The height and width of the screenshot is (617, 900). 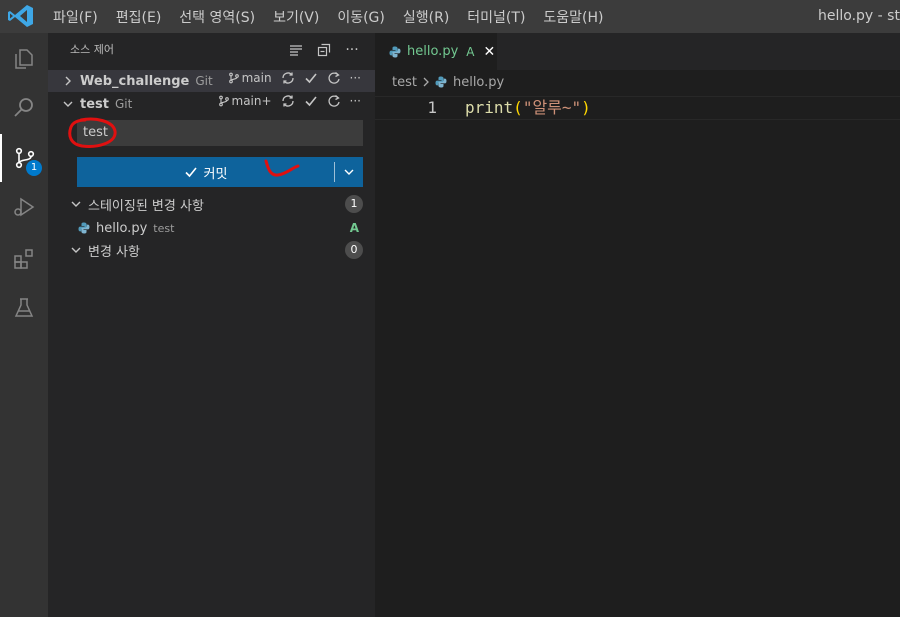 What do you see at coordinates (211, 228) in the screenshot?
I see `staged-file-row: hello.py test A` at bounding box center [211, 228].